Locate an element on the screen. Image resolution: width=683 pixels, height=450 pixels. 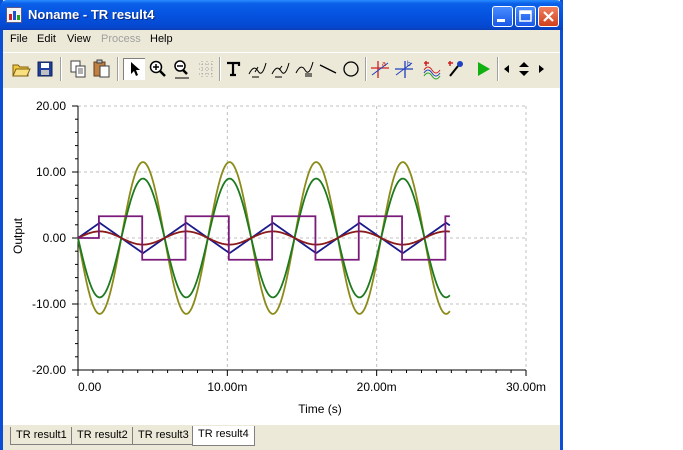
cursor-a-button: a is located at coordinates (380, 69).